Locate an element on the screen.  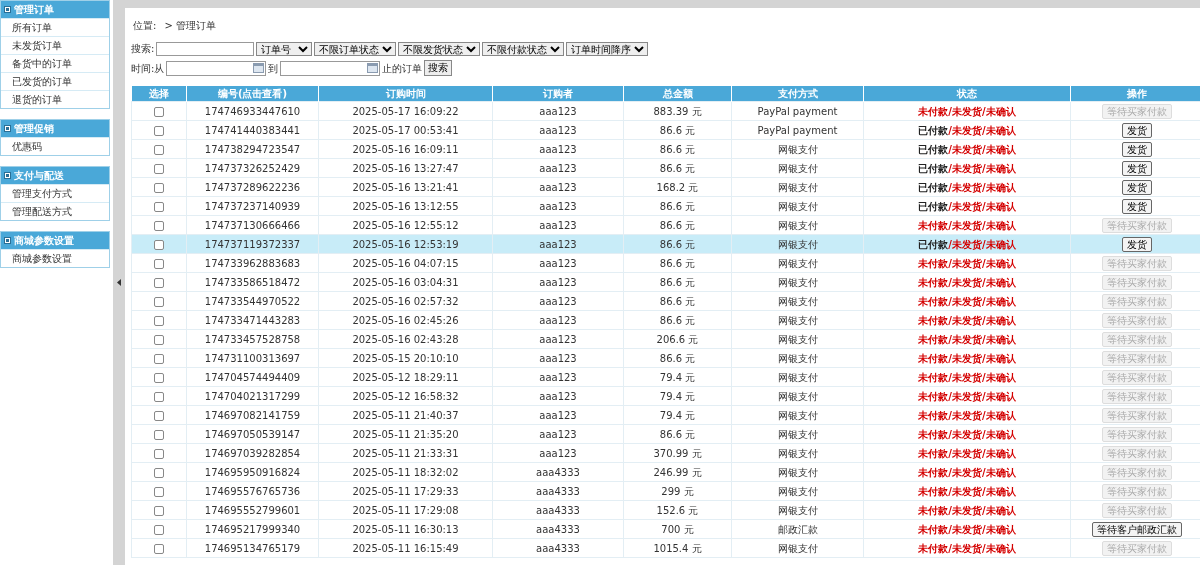
order-time: 2025-05-12 16:58:32 is located at coordinates (405, 396).